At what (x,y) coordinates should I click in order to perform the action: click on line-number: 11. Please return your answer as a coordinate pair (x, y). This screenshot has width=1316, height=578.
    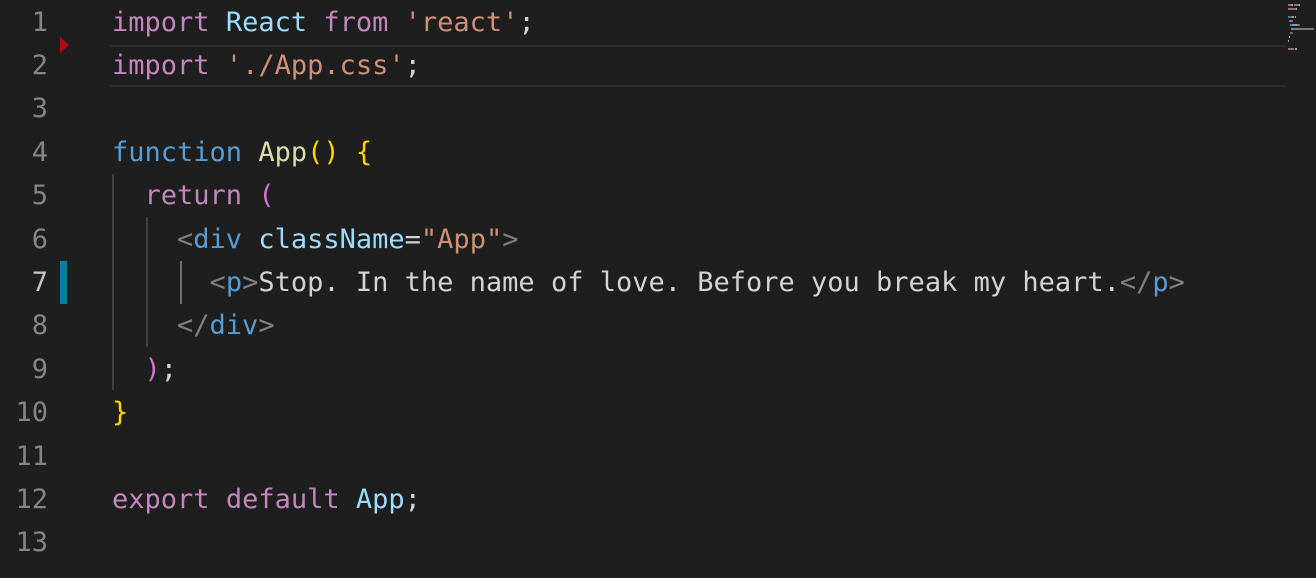
    Looking at the image, I should click on (24, 456).